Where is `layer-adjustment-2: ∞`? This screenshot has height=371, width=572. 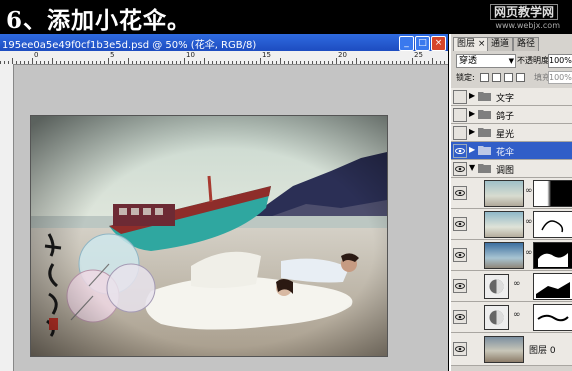
layer-adjustment-2: ∞ is located at coordinates (511, 224).